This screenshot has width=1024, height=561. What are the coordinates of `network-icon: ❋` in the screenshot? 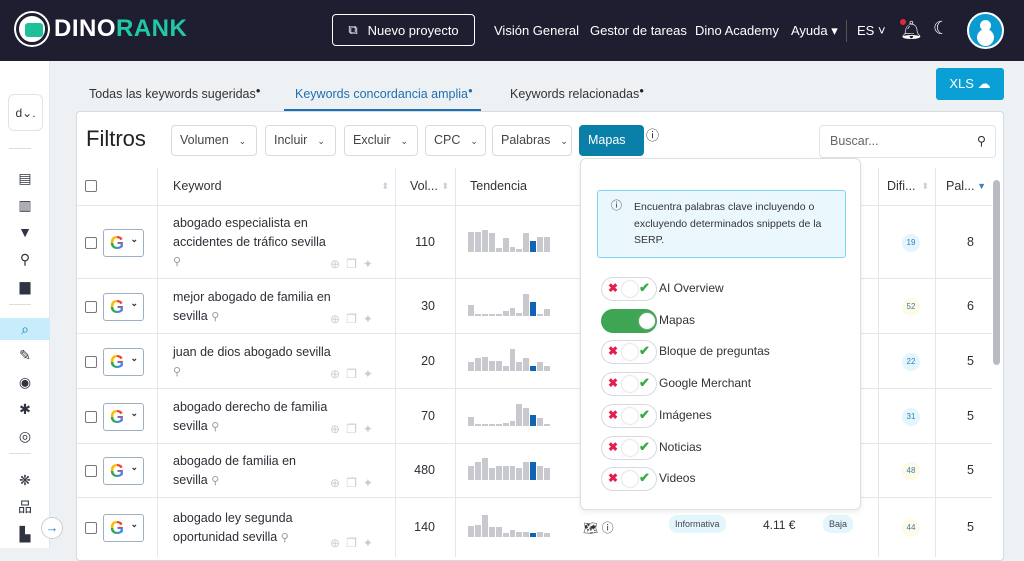 It's located at (25, 480).